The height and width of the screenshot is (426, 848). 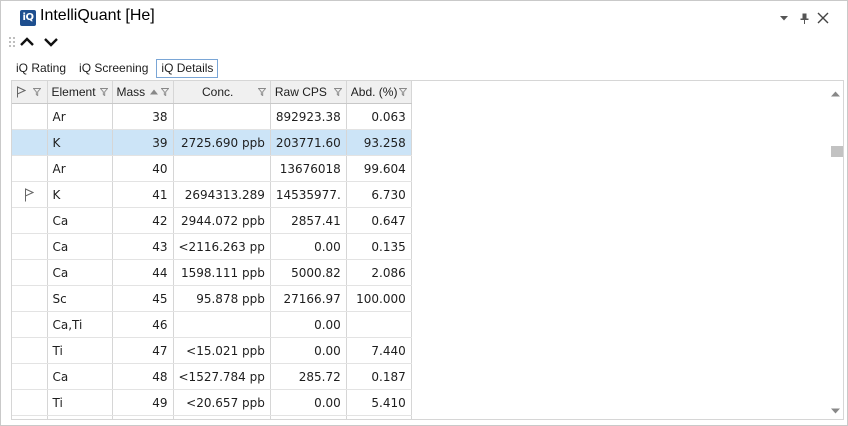 What do you see at coordinates (222, 194) in the screenshot?
I see `conc-cell: 2694313.289` at bounding box center [222, 194].